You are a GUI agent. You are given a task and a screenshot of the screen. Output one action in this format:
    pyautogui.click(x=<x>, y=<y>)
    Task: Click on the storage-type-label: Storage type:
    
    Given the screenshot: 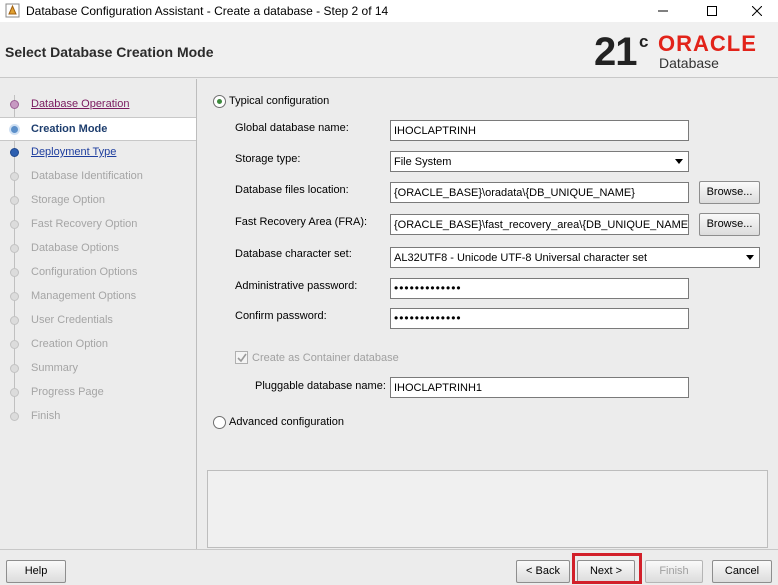 What is the action you would take?
    pyautogui.click(x=268, y=159)
    